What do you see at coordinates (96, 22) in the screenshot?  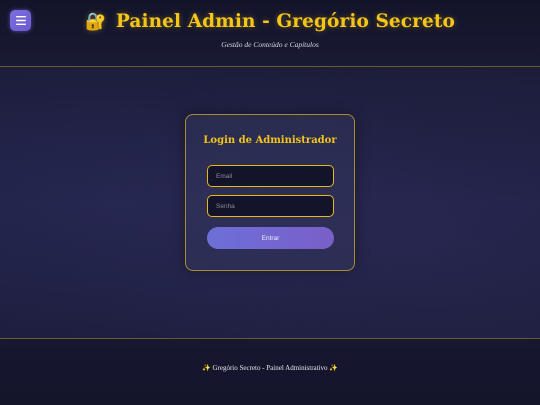 I see `lock-icon: 🔐` at bounding box center [96, 22].